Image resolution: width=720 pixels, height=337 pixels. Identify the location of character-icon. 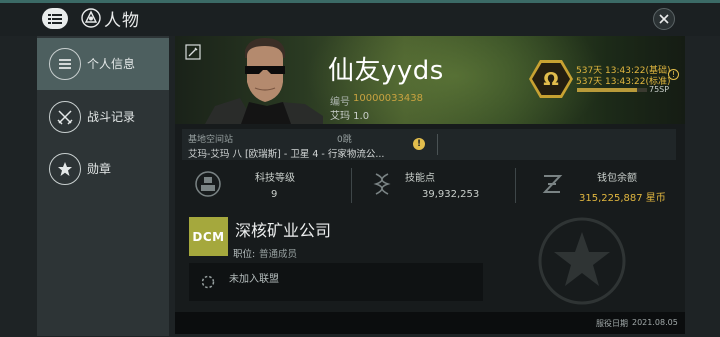
(91, 18).